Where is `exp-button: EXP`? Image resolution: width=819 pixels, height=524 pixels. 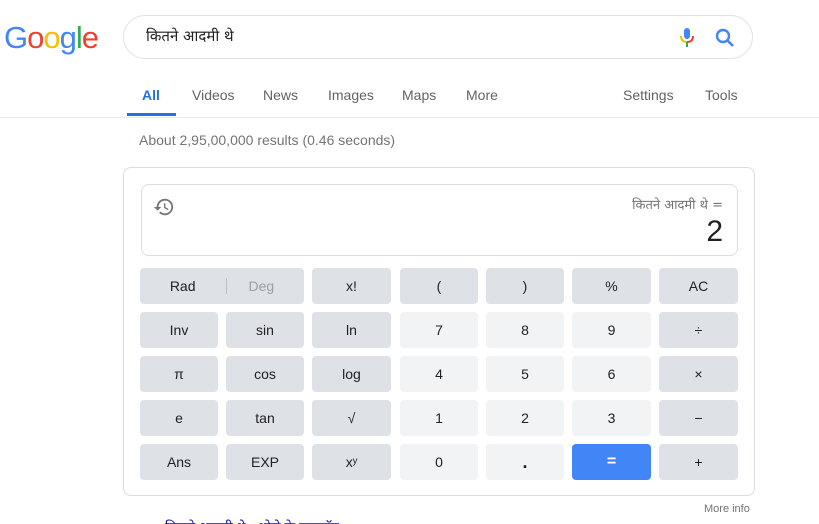 exp-button: EXP is located at coordinates (265, 462).